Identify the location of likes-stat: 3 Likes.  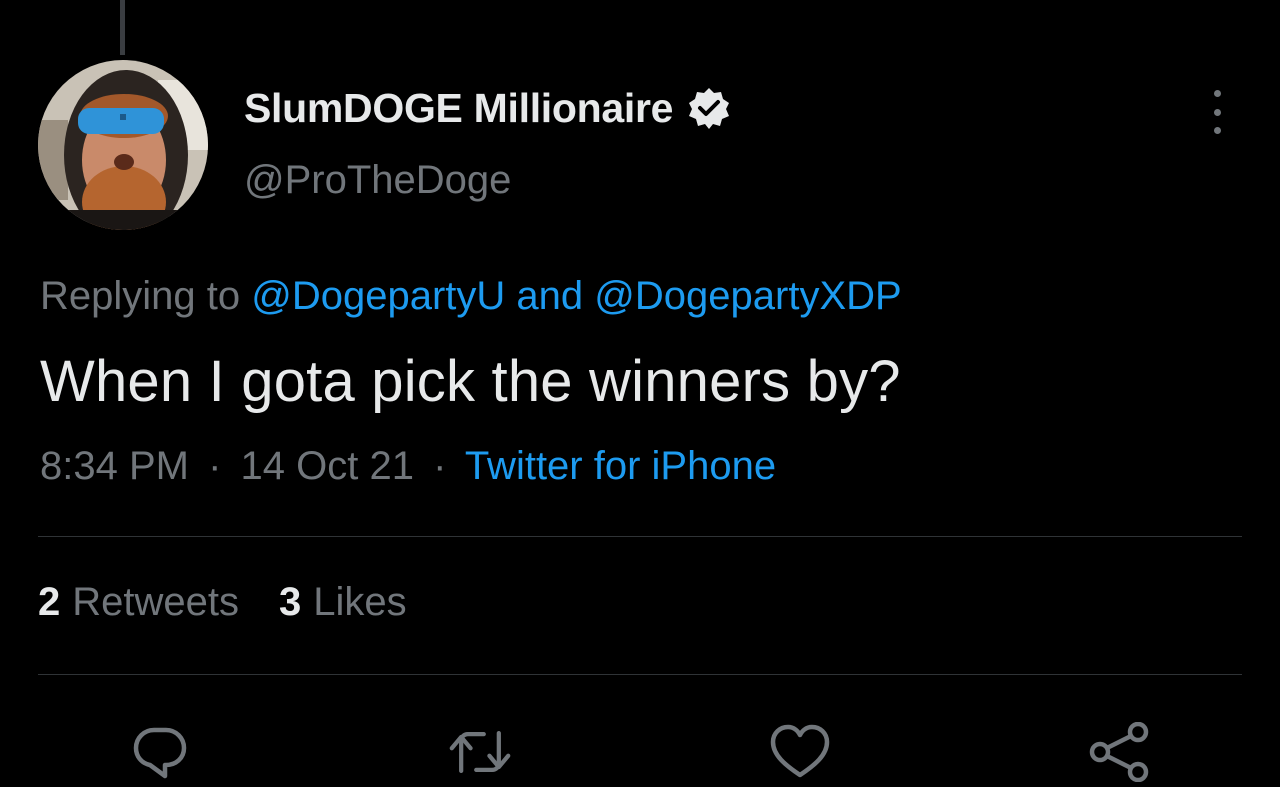
(343, 602).